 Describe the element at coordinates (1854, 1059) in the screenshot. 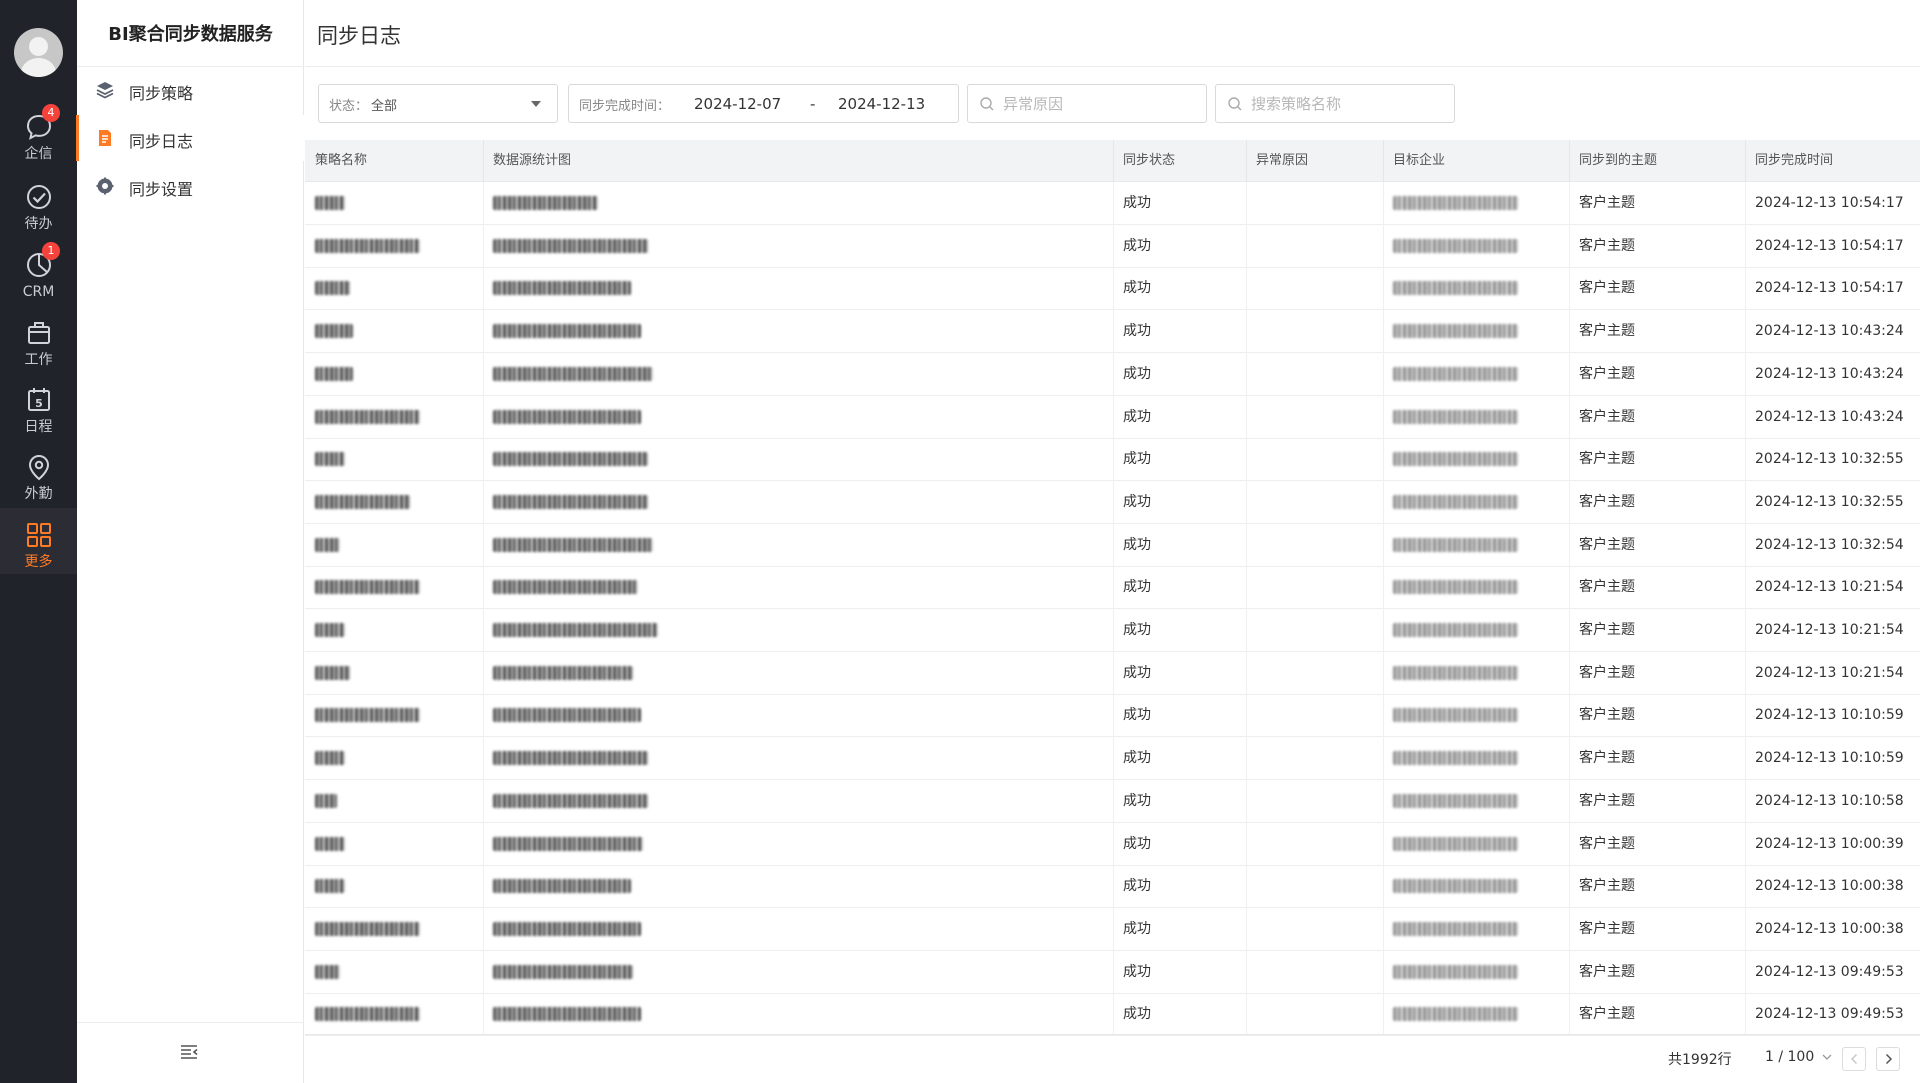

I see `prev-page-button` at that location.